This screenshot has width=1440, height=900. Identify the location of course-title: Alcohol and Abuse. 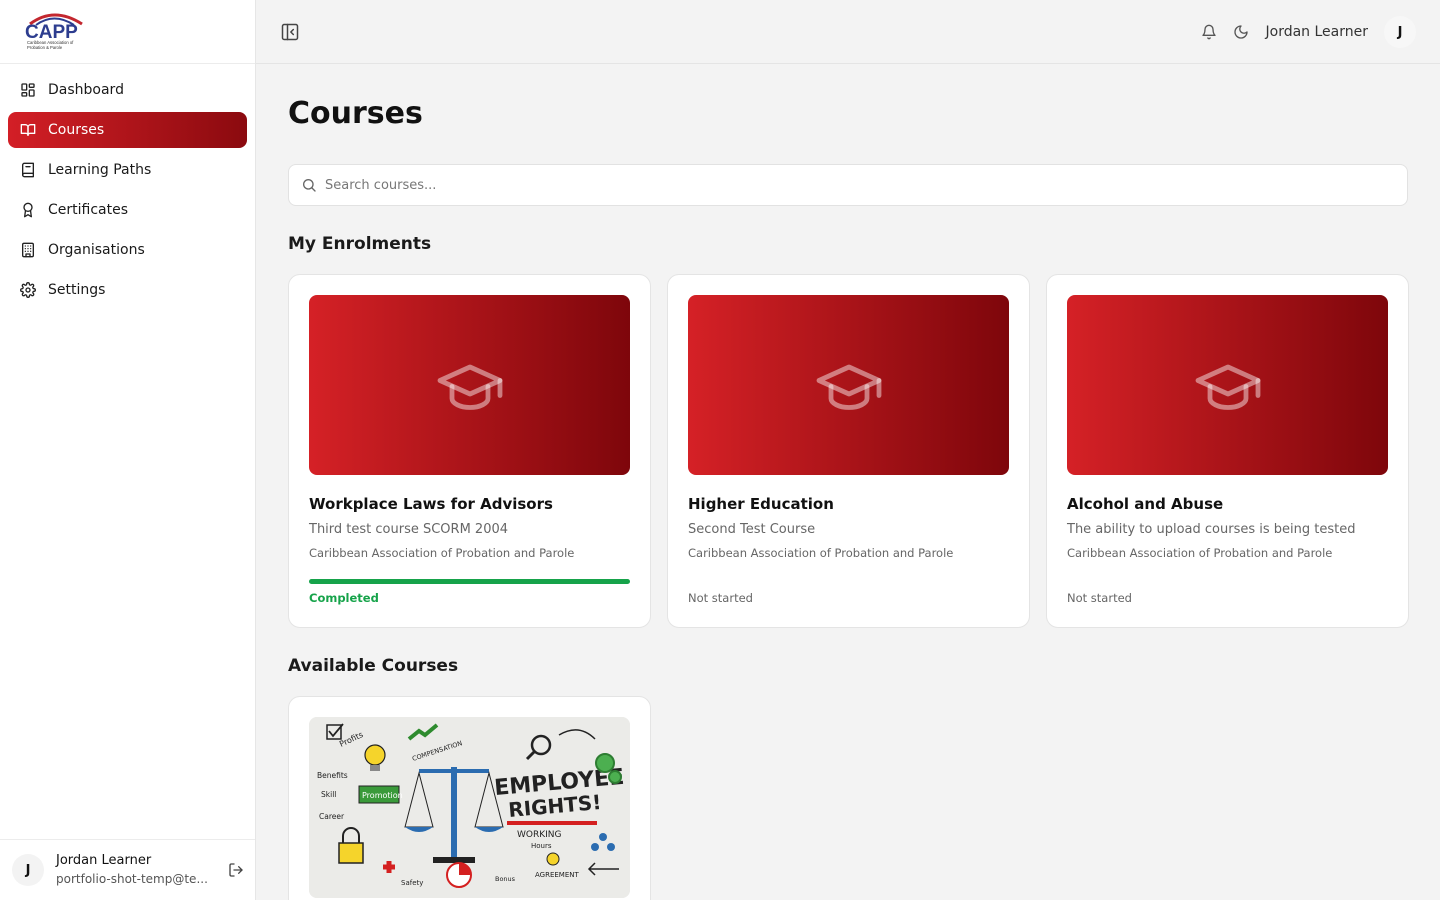
(1145, 504).